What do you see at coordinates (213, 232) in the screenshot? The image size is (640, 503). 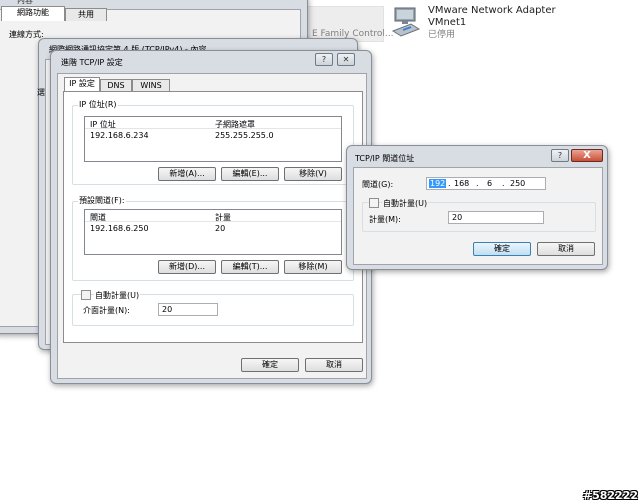 I see `gateway-list: 閘道 計量 192.168.6.250 20` at bounding box center [213, 232].